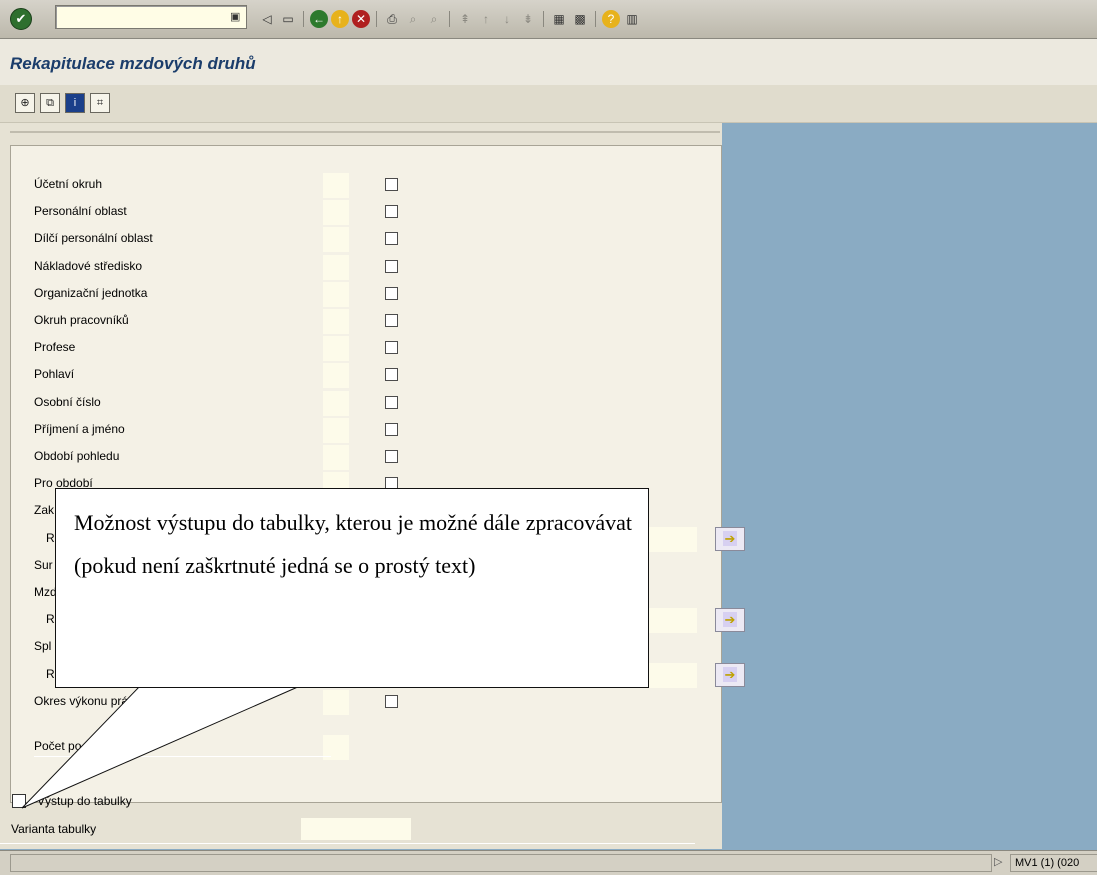 The image size is (1097, 875). I want to click on form-row-label: Pohlaví, so click(54, 374).